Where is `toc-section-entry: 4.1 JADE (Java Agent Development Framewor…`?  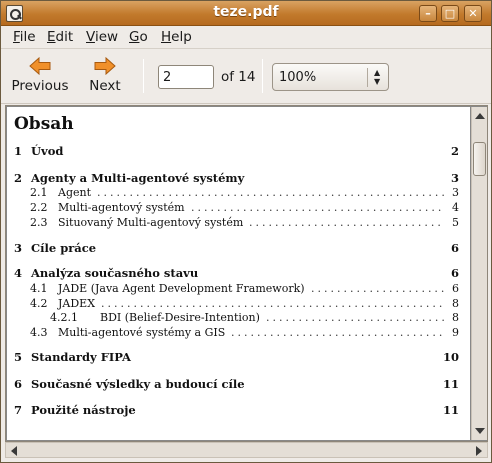 toc-section-entry: 4.1 JADE (Java Agent Development Framewor… is located at coordinates (233, 288).